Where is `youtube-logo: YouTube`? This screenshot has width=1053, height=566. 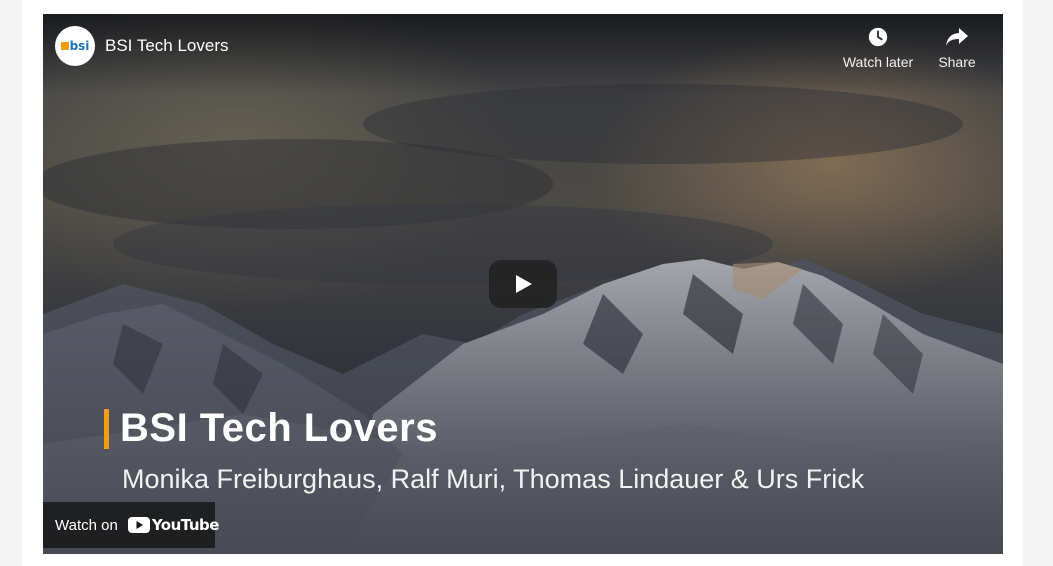 youtube-logo: YouTube is located at coordinates (173, 525).